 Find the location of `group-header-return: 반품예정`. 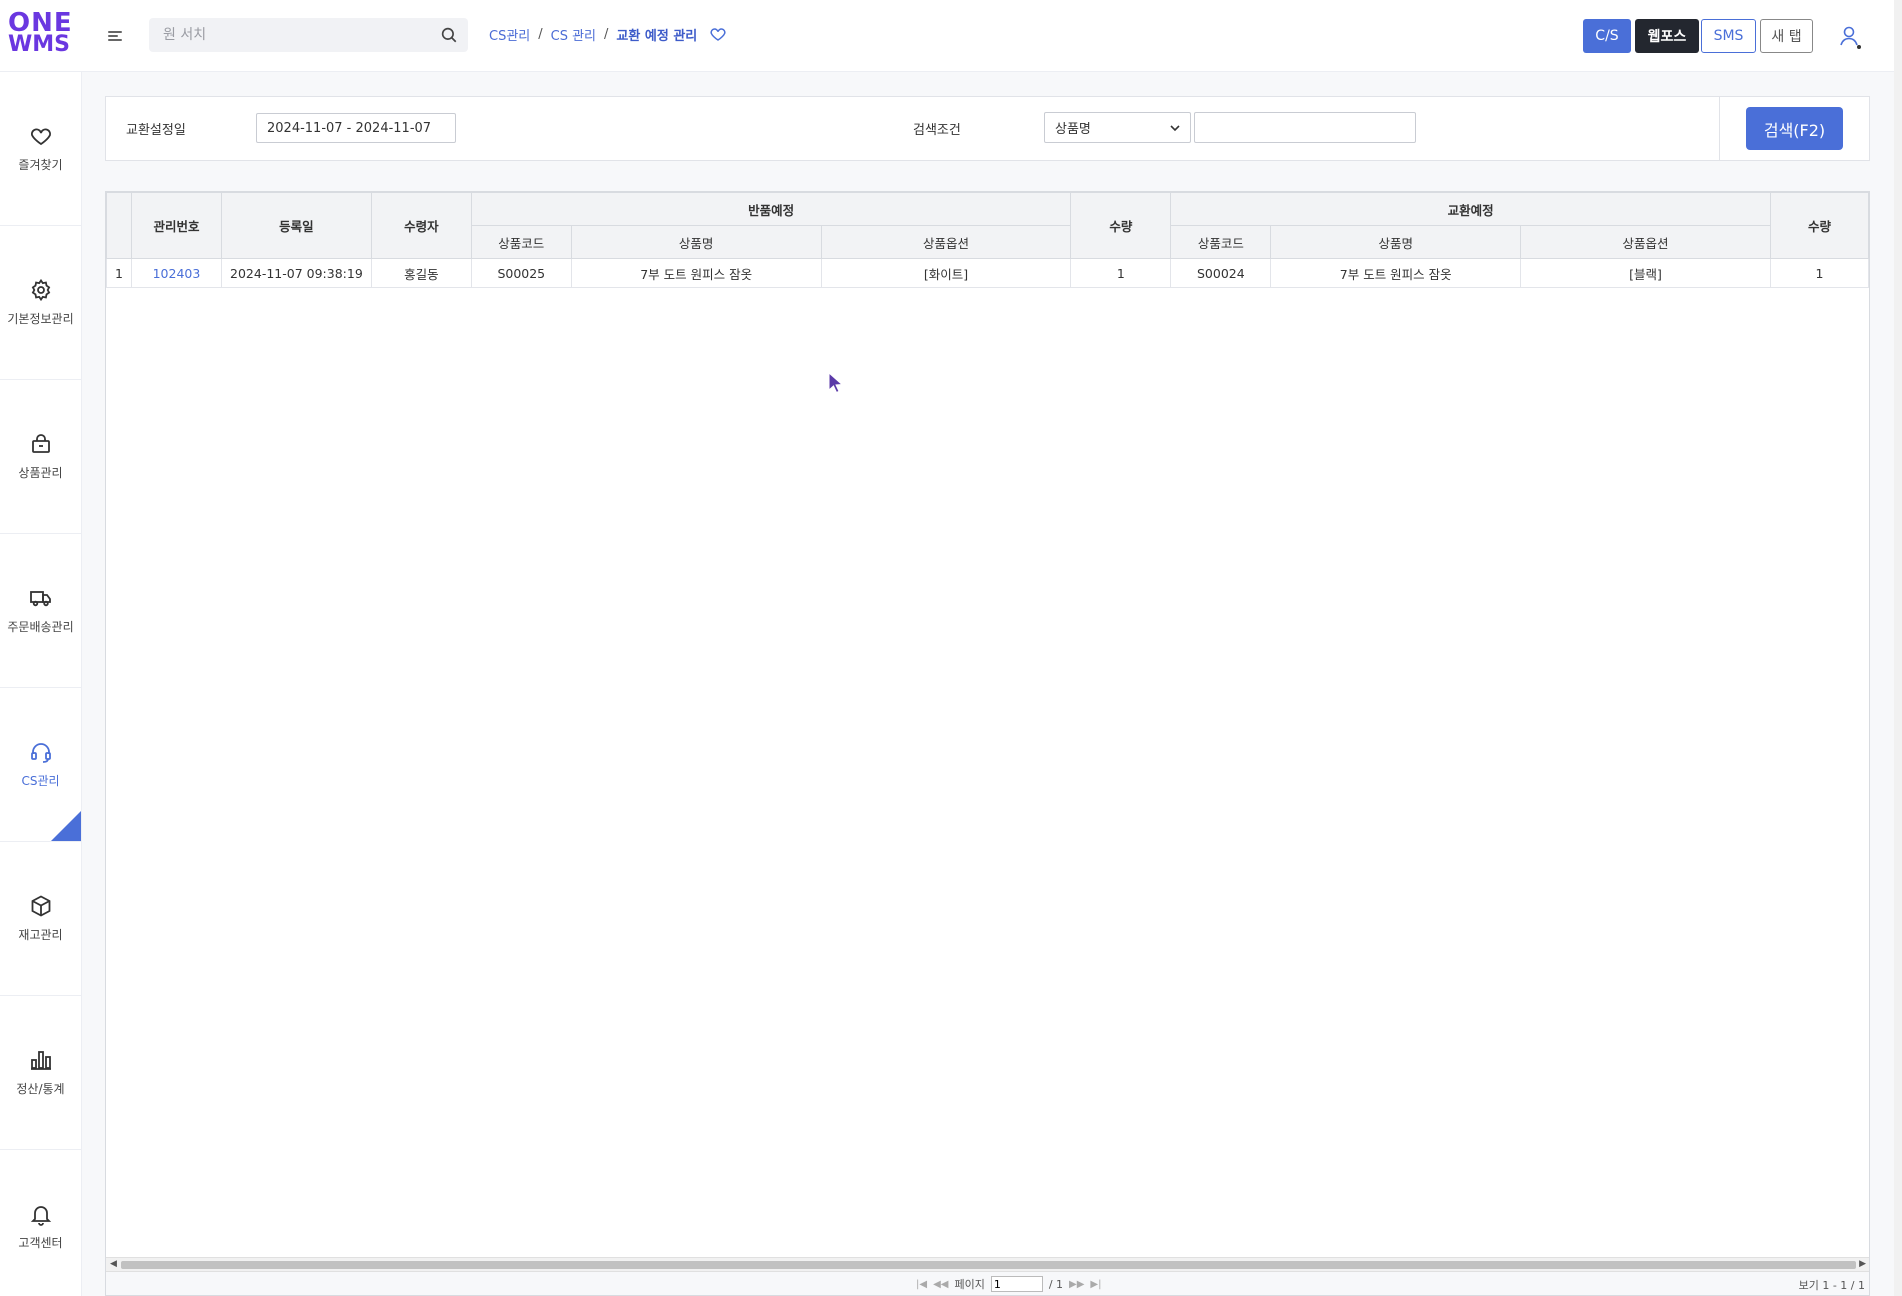

group-header-return: 반품예정 is located at coordinates (771, 209).